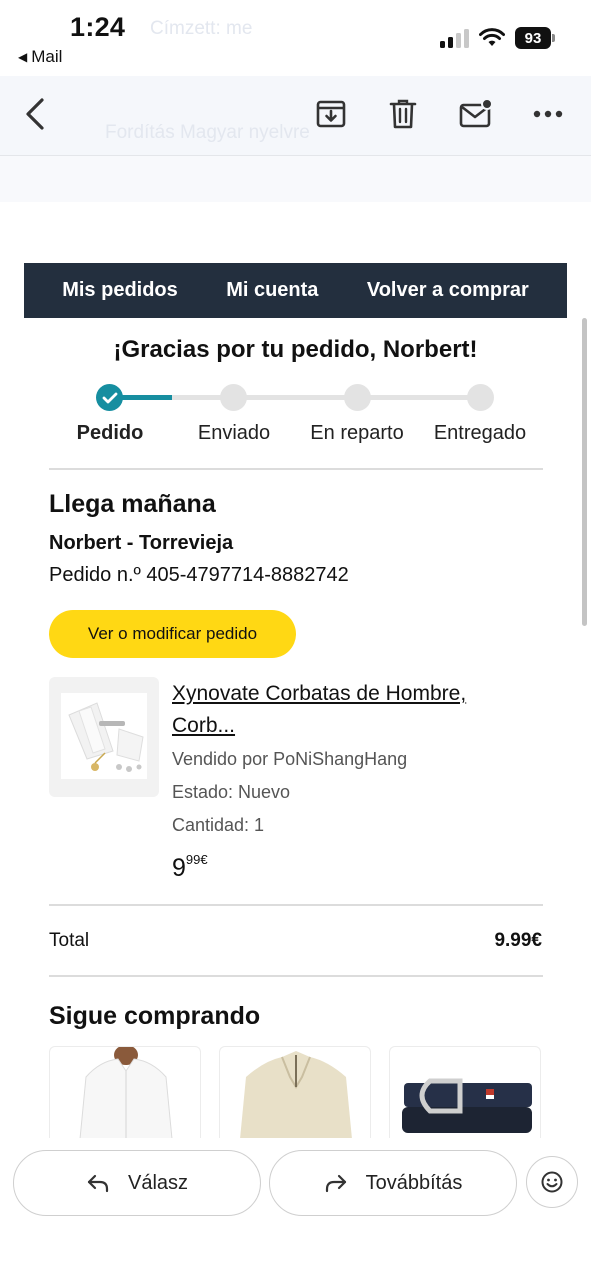  Describe the element at coordinates (207, 132) in the screenshot. I see `translate-hint: Fordítás Magyar nyelvre` at that location.